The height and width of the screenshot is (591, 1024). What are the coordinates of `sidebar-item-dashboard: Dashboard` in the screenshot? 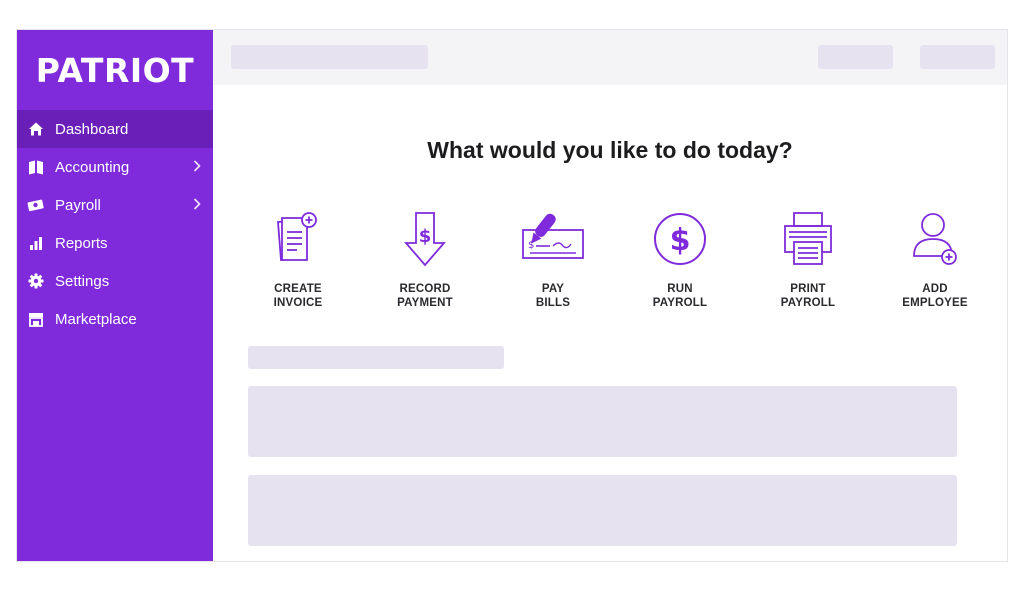 It's located at (115, 129).